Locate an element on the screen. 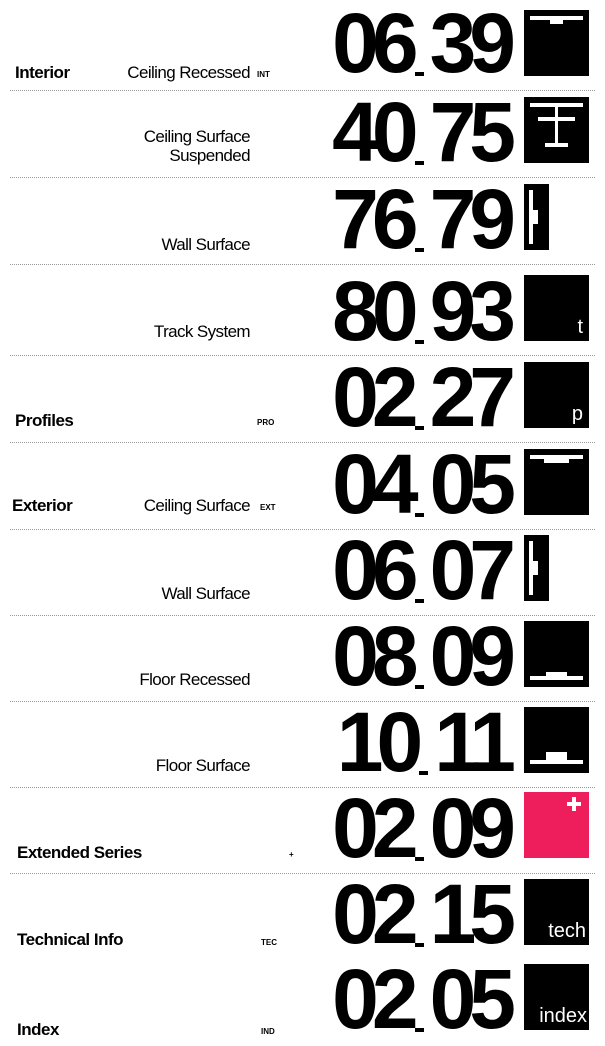 Image resolution: width=605 pixels, height=1046 pixels. category-label: Technical Info is located at coordinates (70, 939).